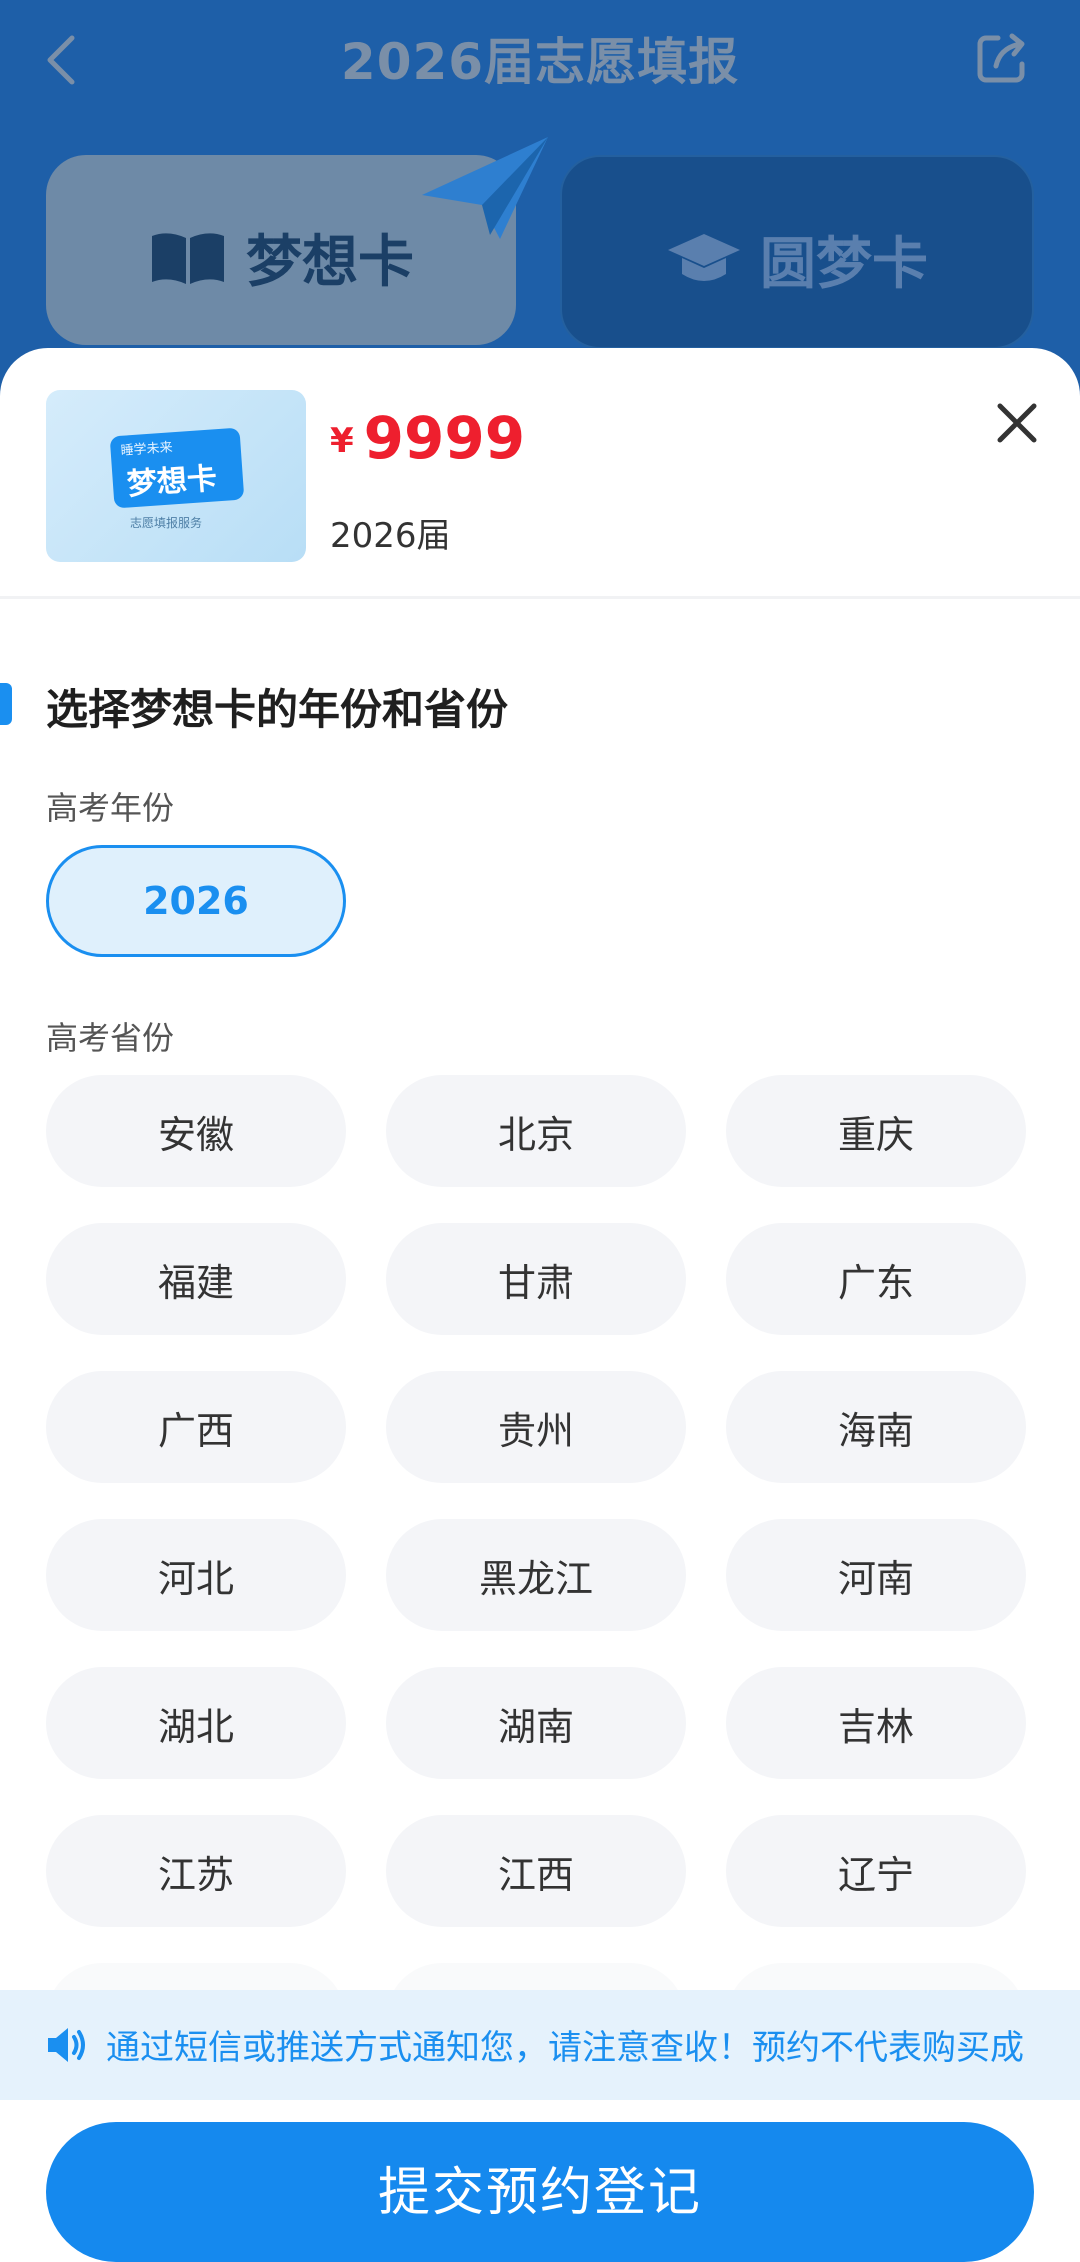 This screenshot has height=2262, width=1080. Describe the element at coordinates (444, 438) in the screenshot. I see `price-value: 9999` at that location.